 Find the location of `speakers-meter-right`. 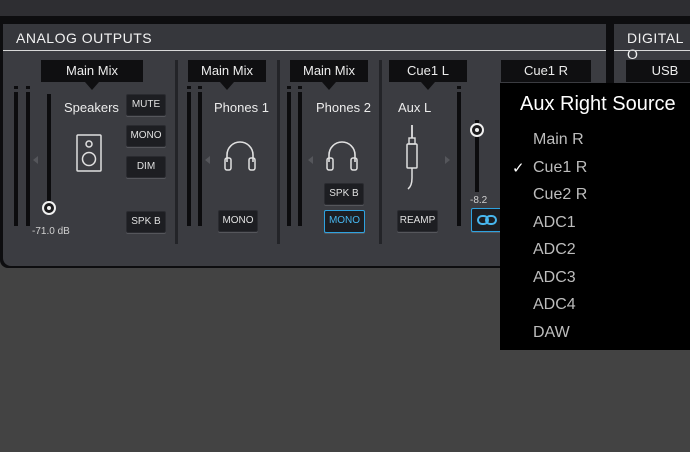

speakers-meter-right is located at coordinates (28, 159).